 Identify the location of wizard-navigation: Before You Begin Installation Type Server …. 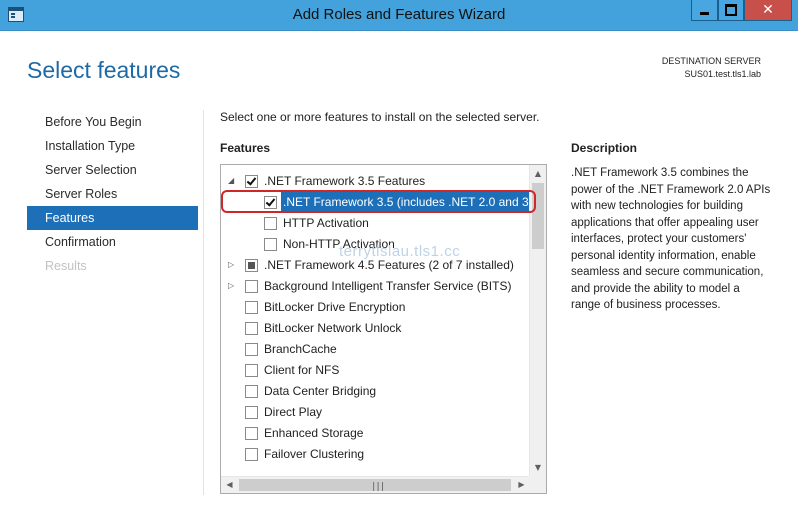
(112, 194).